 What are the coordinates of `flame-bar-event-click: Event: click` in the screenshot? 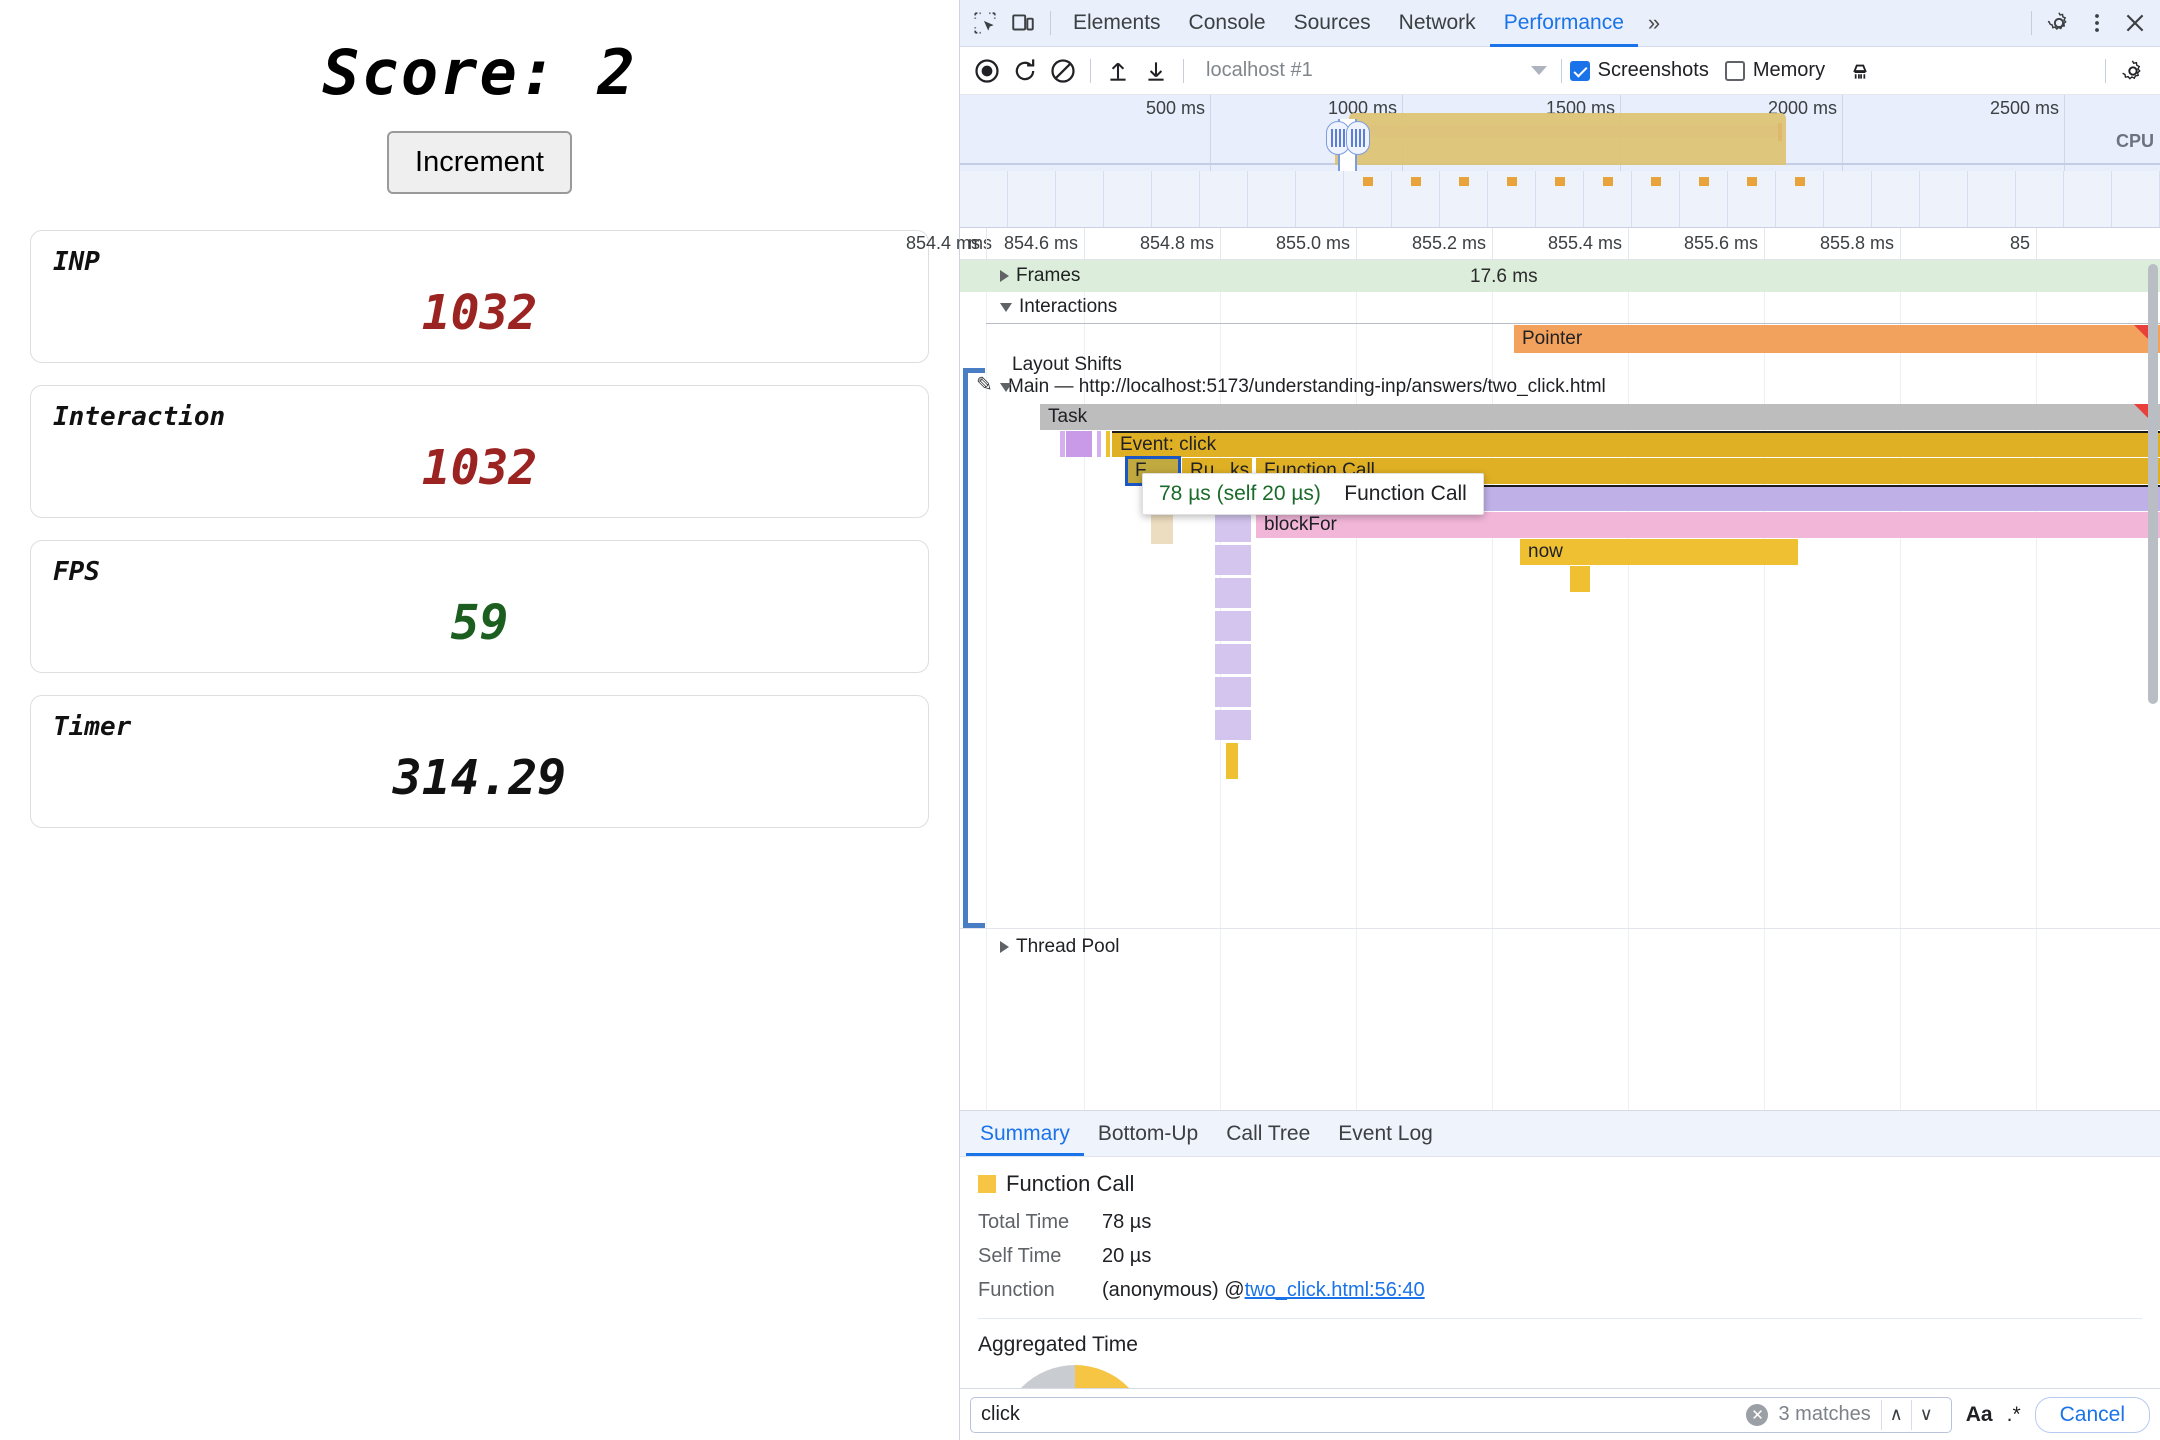 It's located at (1636, 444).